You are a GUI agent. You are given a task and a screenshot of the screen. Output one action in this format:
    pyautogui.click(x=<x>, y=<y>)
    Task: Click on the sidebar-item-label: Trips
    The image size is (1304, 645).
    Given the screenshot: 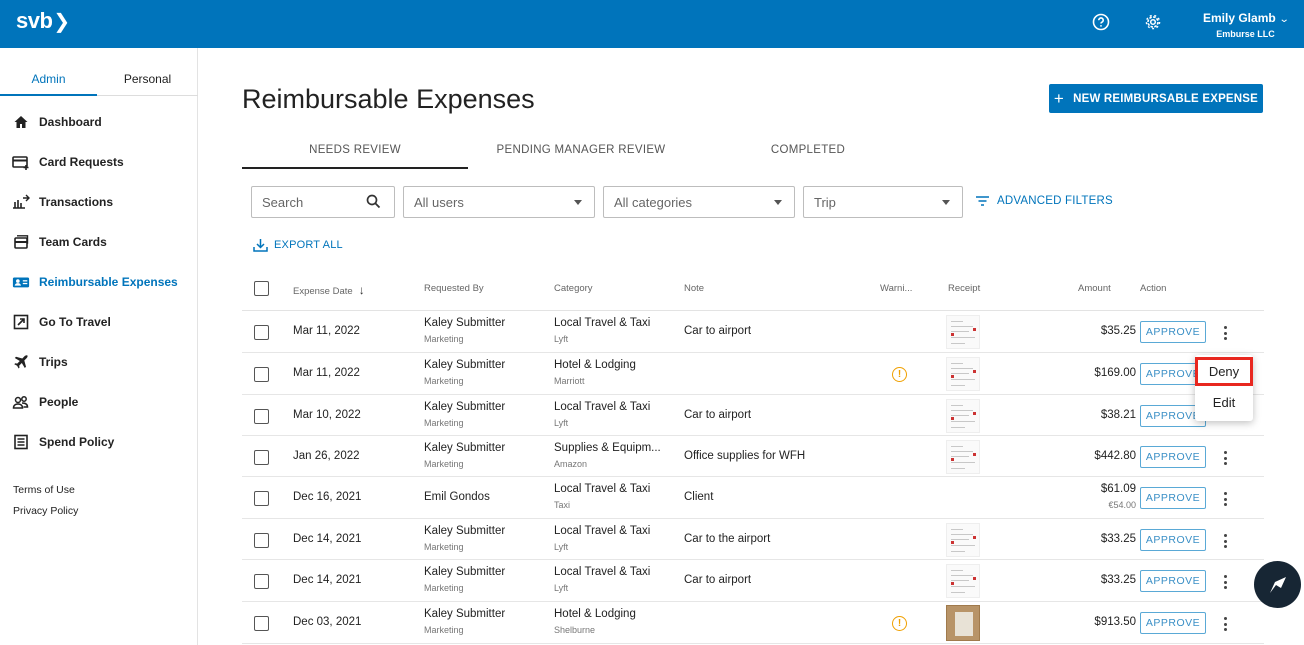 What is the action you would take?
    pyautogui.click(x=53, y=362)
    